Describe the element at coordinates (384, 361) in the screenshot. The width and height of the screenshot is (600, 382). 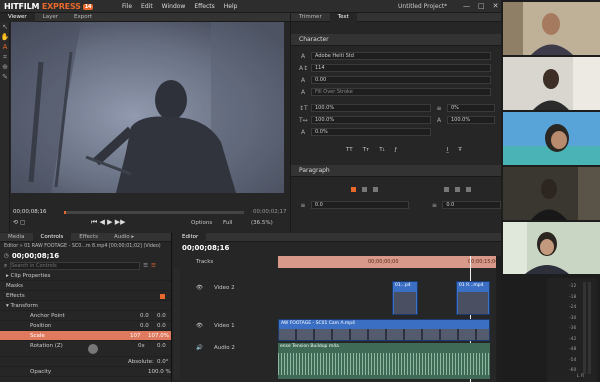
I see `clip-audio: ense Tension Buildup m4a` at that location.